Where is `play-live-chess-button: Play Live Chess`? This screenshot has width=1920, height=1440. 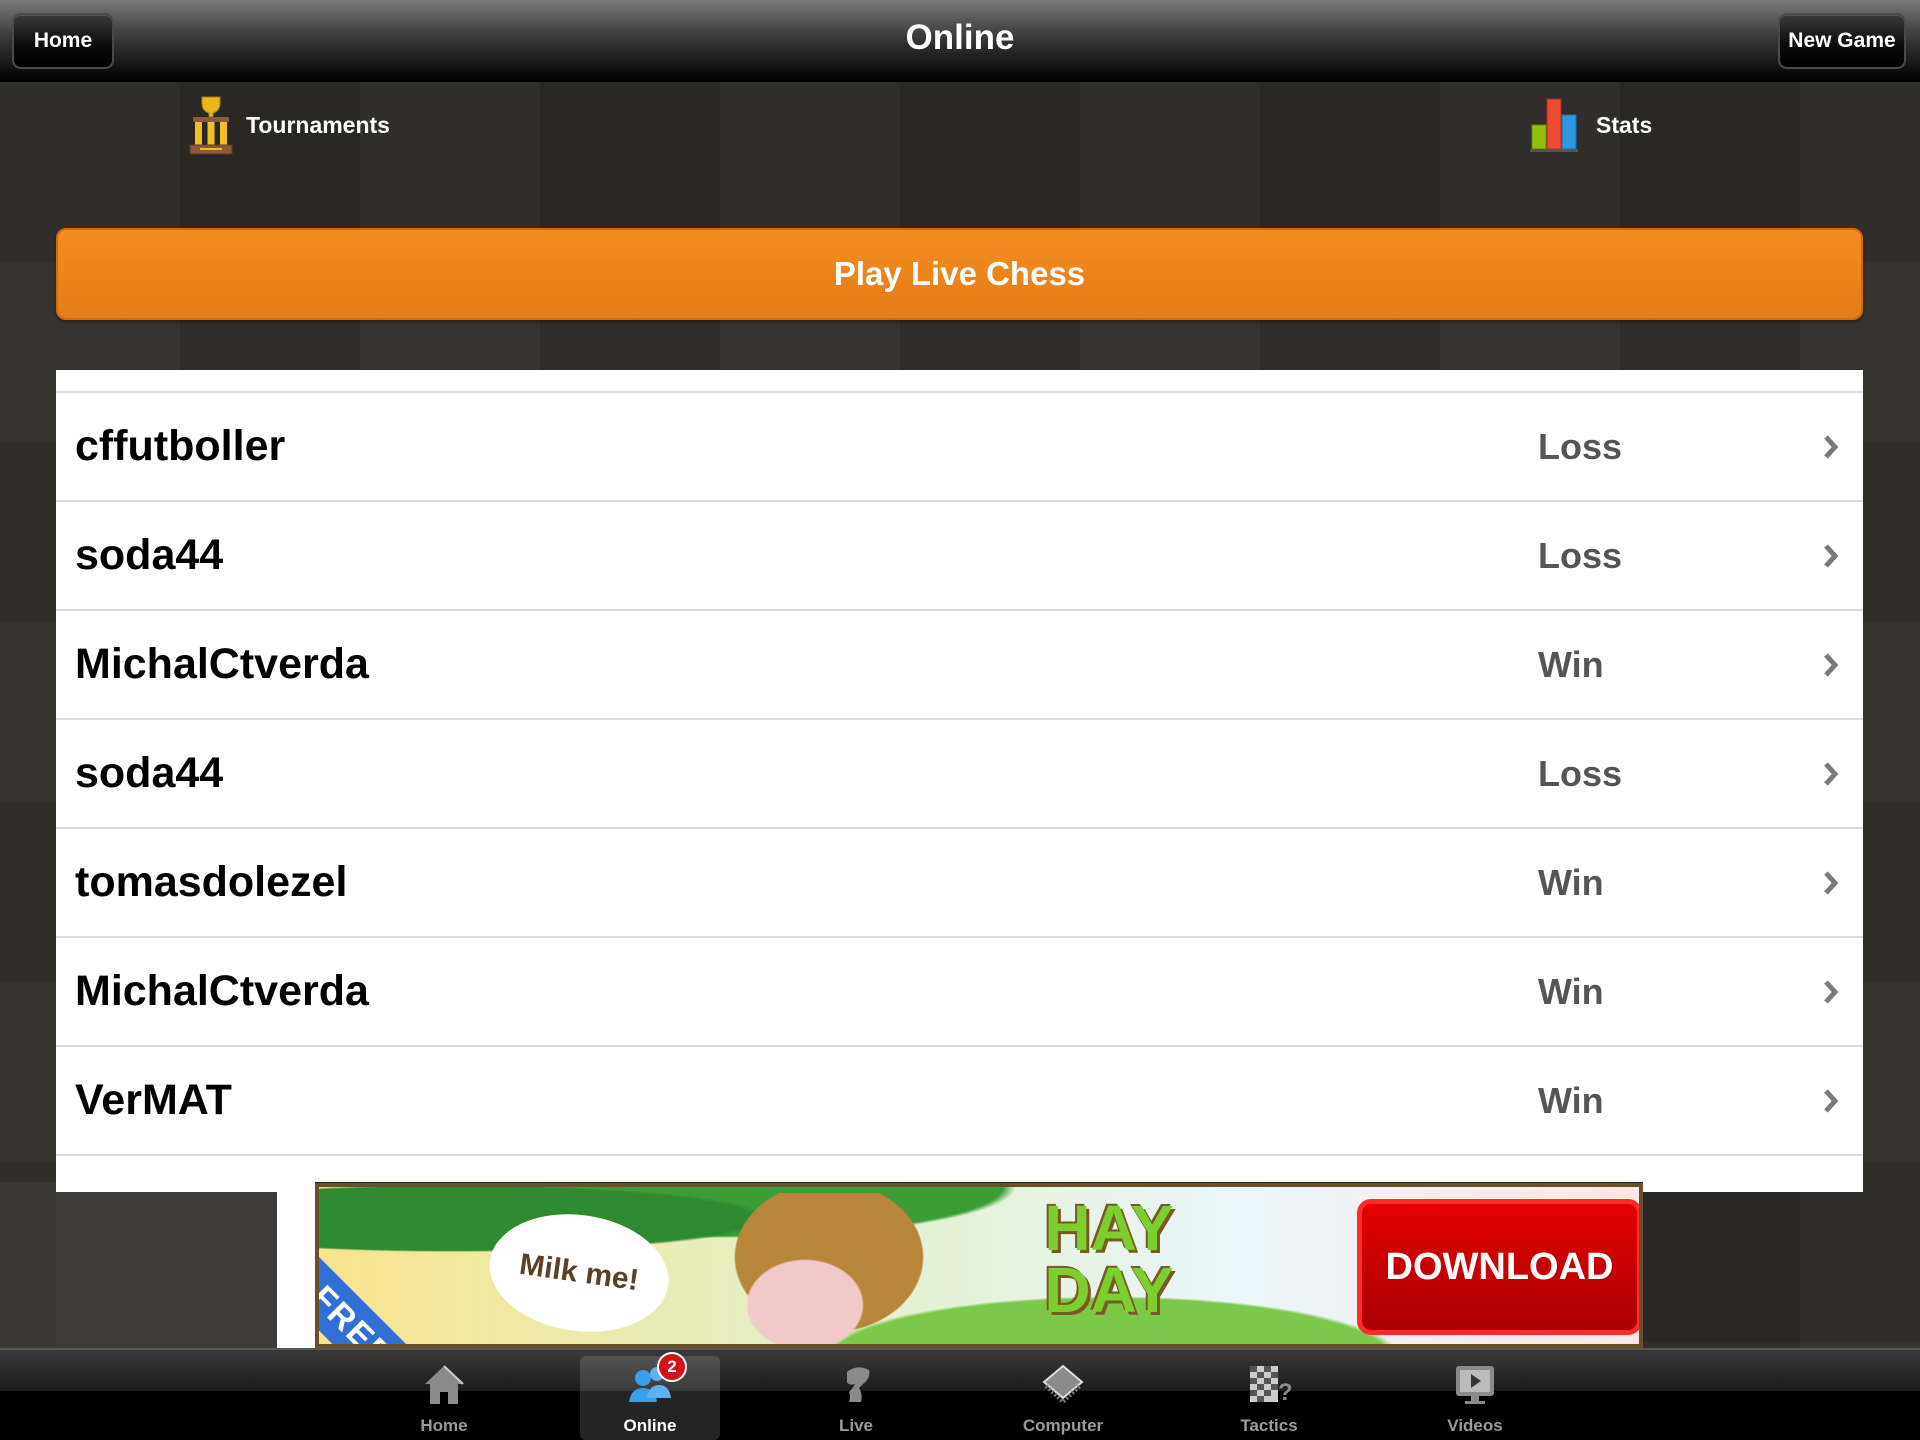 play-live-chess-button: Play Live Chess is located at coordinates (959, 274).